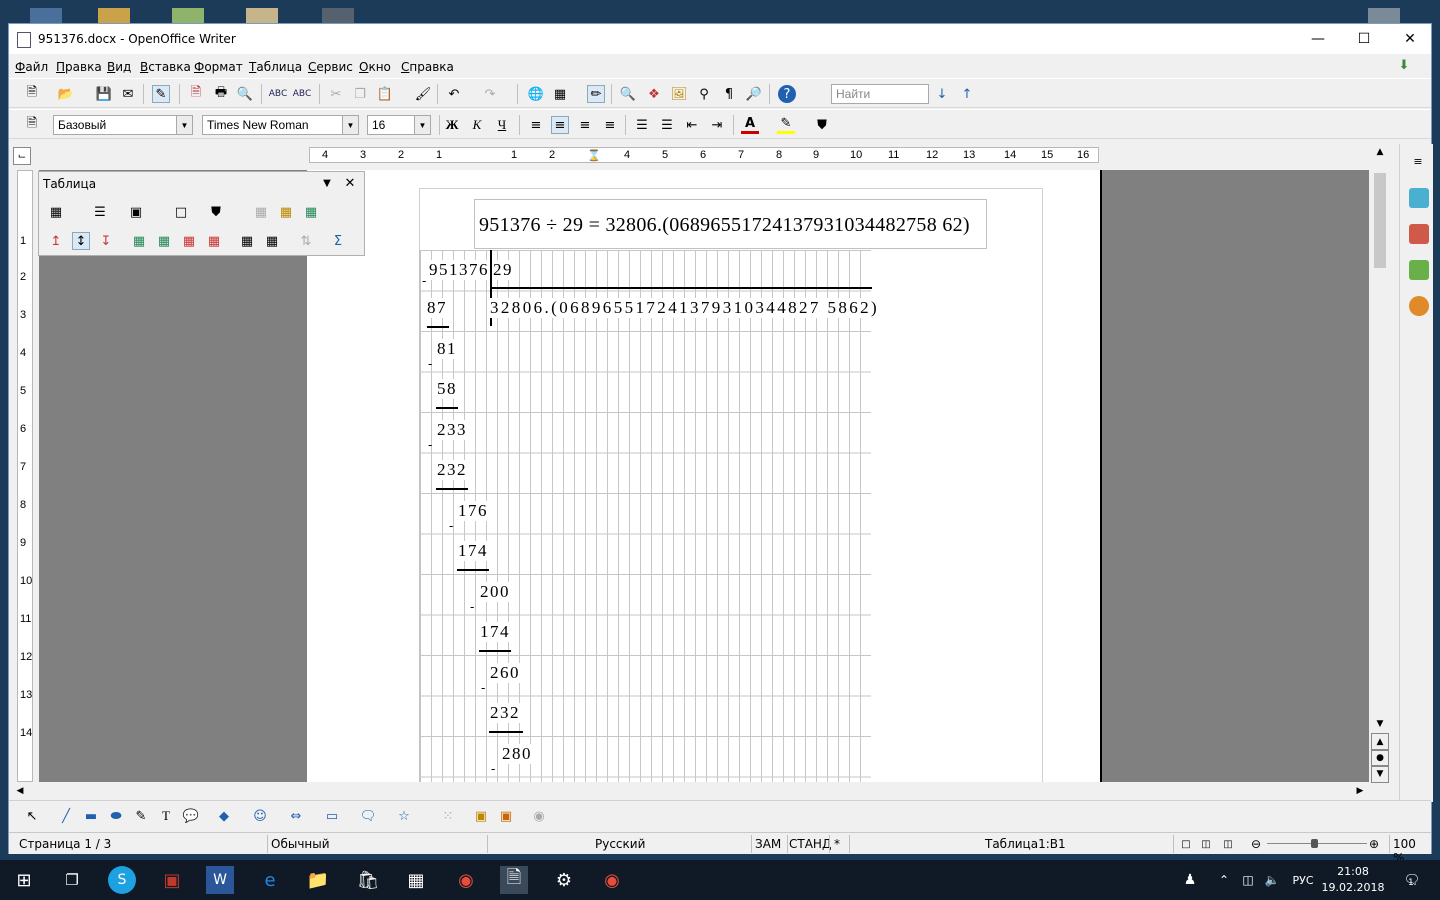 The width and height of the screenshot is (1440, 900). Describe the element at coordinates (1410, 39) in the screenshot. I see `close-button: ✕` at that location.